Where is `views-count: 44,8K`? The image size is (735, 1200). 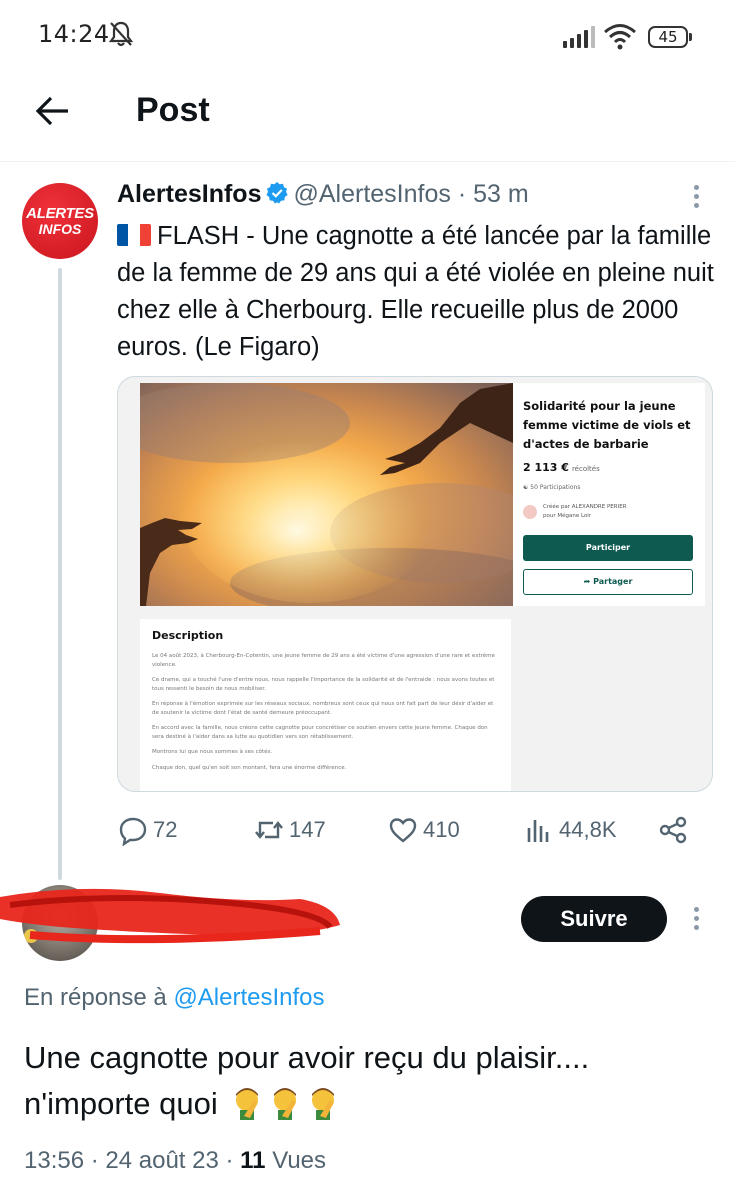 views-count: 44,8K is located at coordinates (588, 829).